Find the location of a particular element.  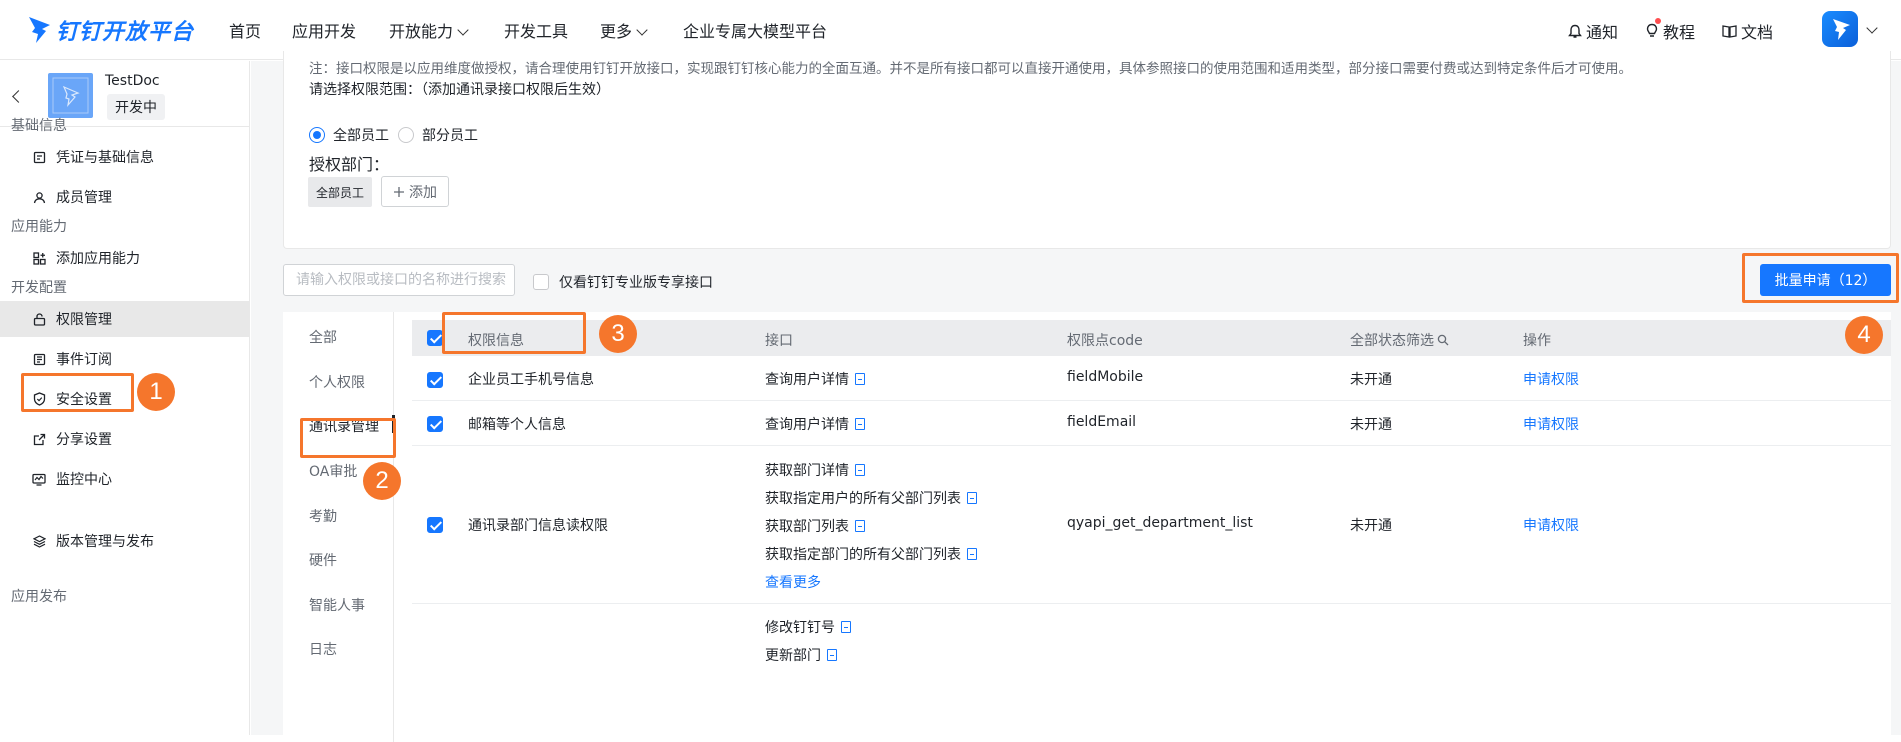

annotation-badge-3: 3 is located at coordinates (618, 334).